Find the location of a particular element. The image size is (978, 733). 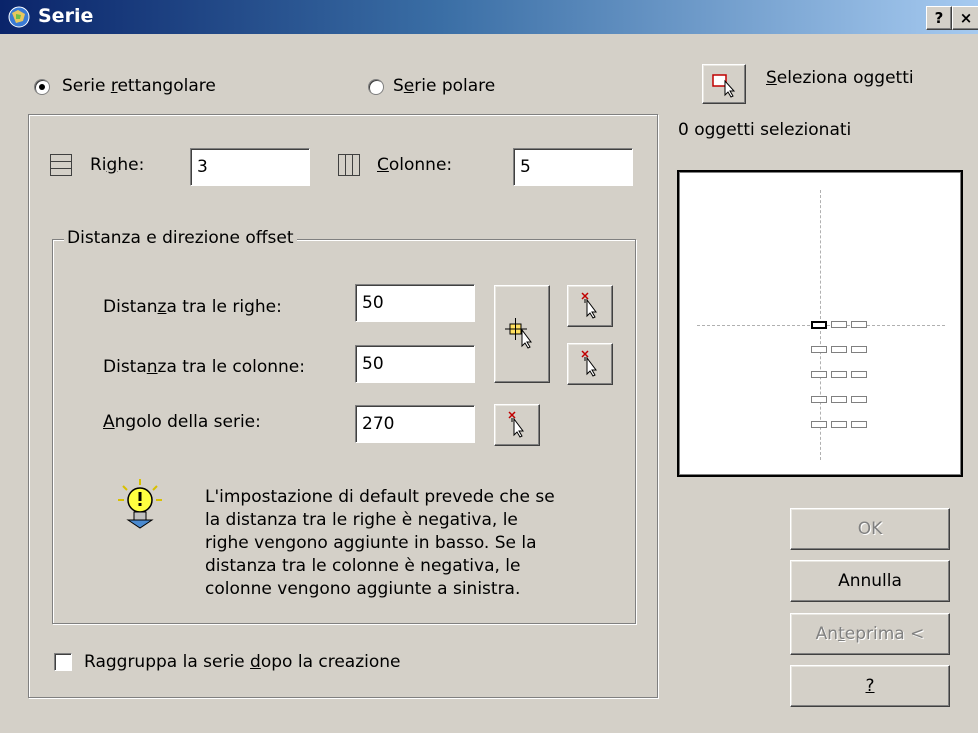

columns-input: 5 is located at coordinates (573, 167).